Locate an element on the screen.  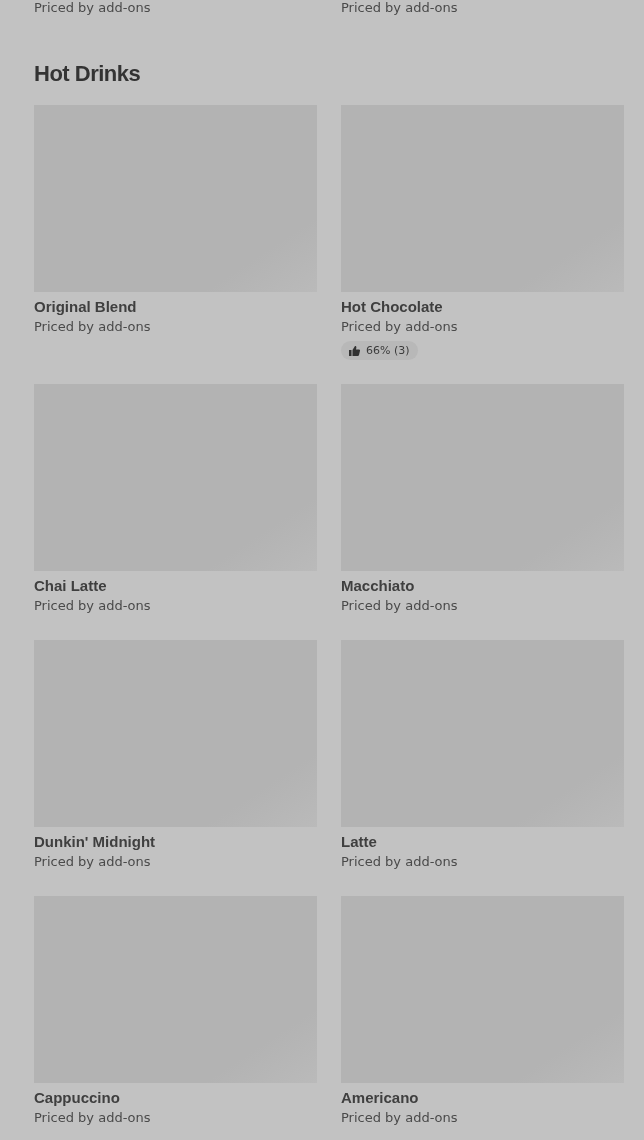
item-name: Dunkin' Midnight is located at coordinates (175, 842).